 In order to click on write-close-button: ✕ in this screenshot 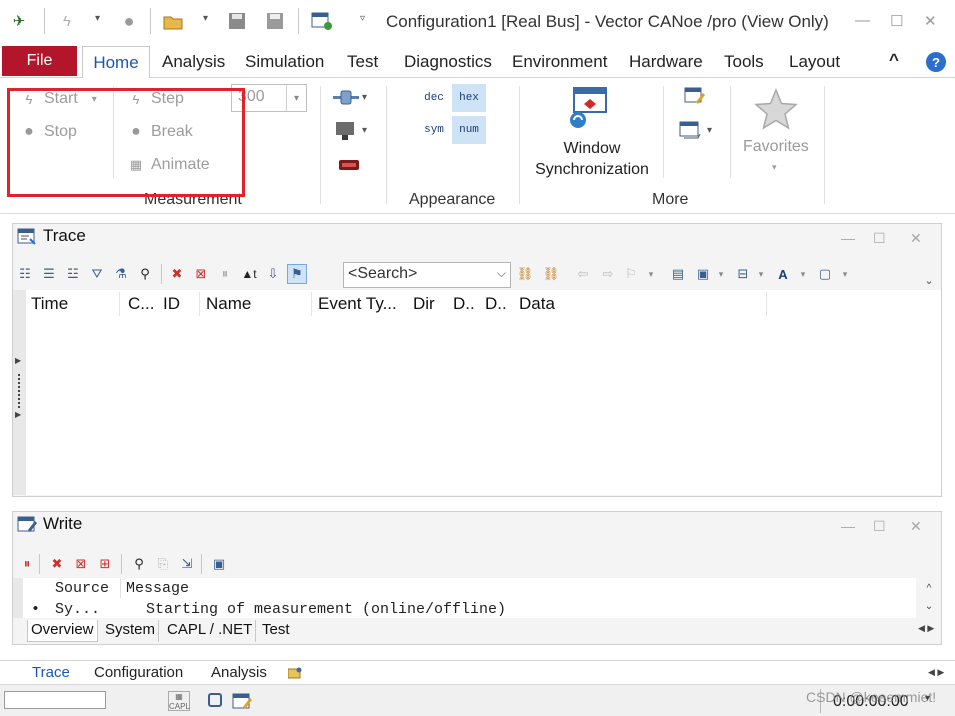, I will do `click(916, 526)`.